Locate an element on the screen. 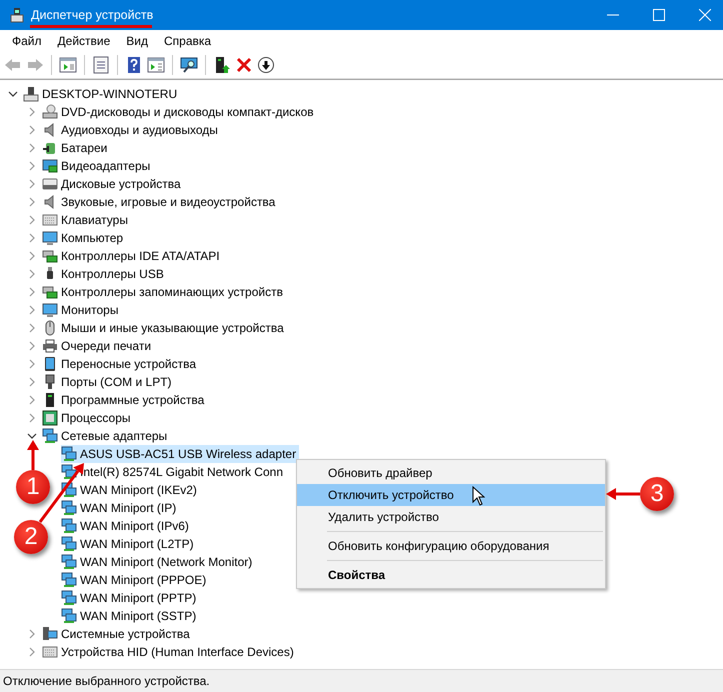  tree-item: Процессоры is located at coordinates (88, 418).